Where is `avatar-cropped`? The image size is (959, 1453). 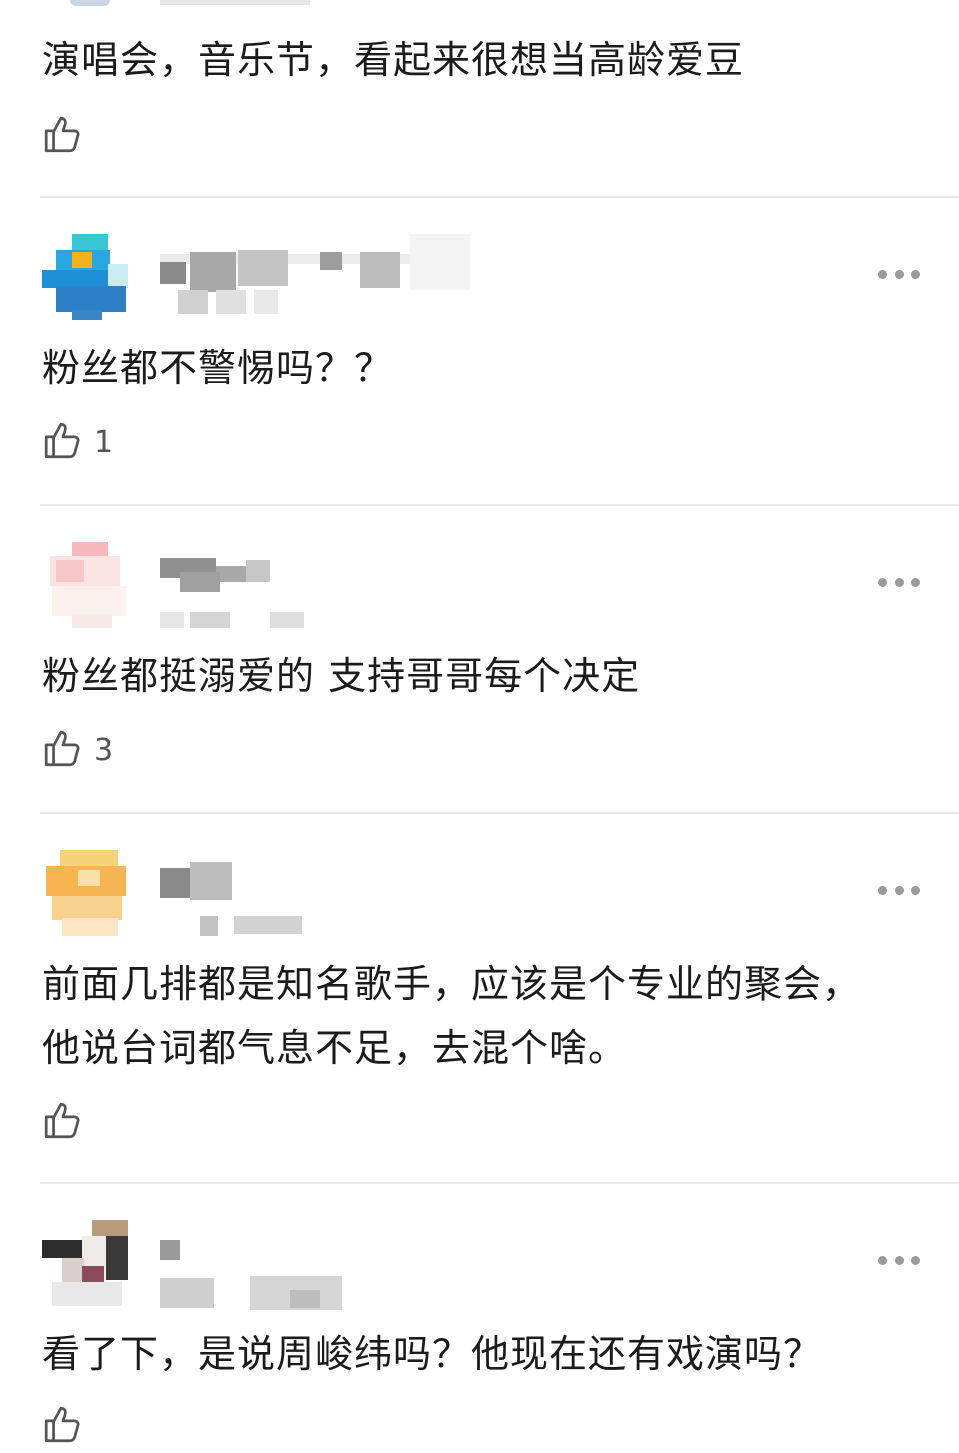 avatar-cropped is located at coordinates (90, 3).